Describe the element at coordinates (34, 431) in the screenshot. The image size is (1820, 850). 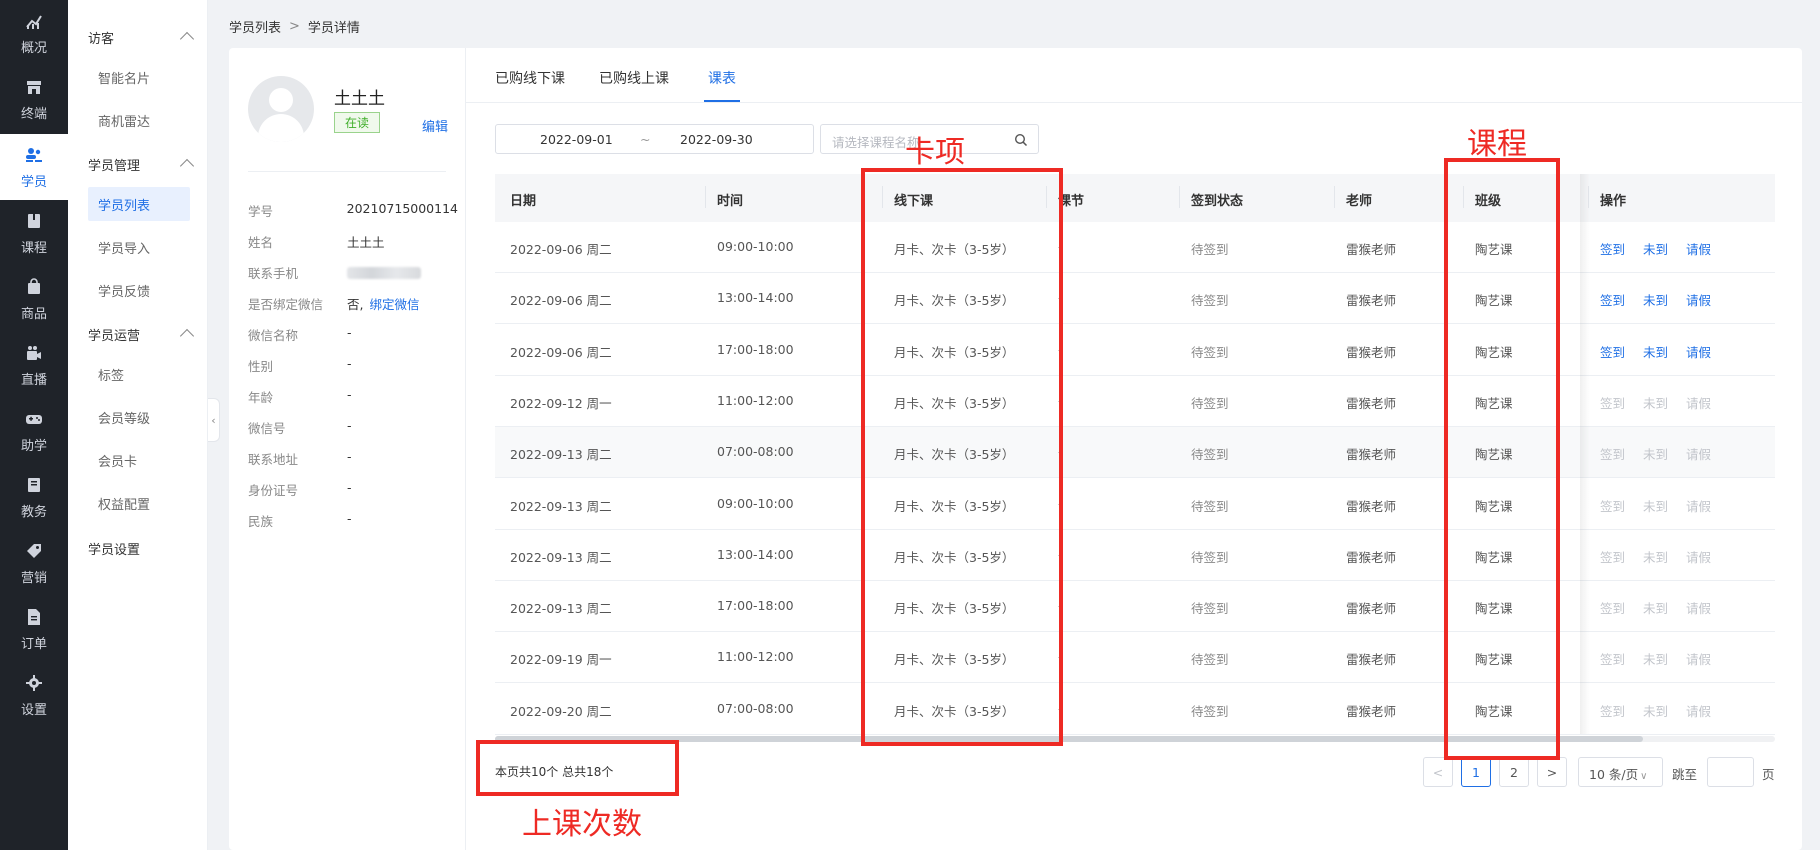
I see `rail-item-6: 助学` at that location.